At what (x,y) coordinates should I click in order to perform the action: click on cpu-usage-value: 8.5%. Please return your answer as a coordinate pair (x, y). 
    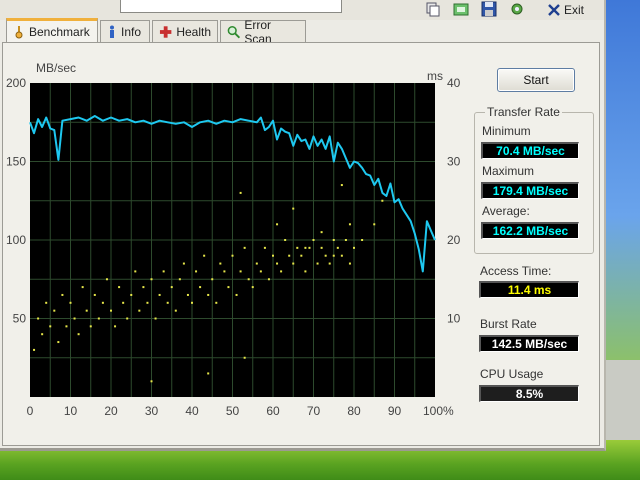
    Looking at the image, I should click on (529, 393).